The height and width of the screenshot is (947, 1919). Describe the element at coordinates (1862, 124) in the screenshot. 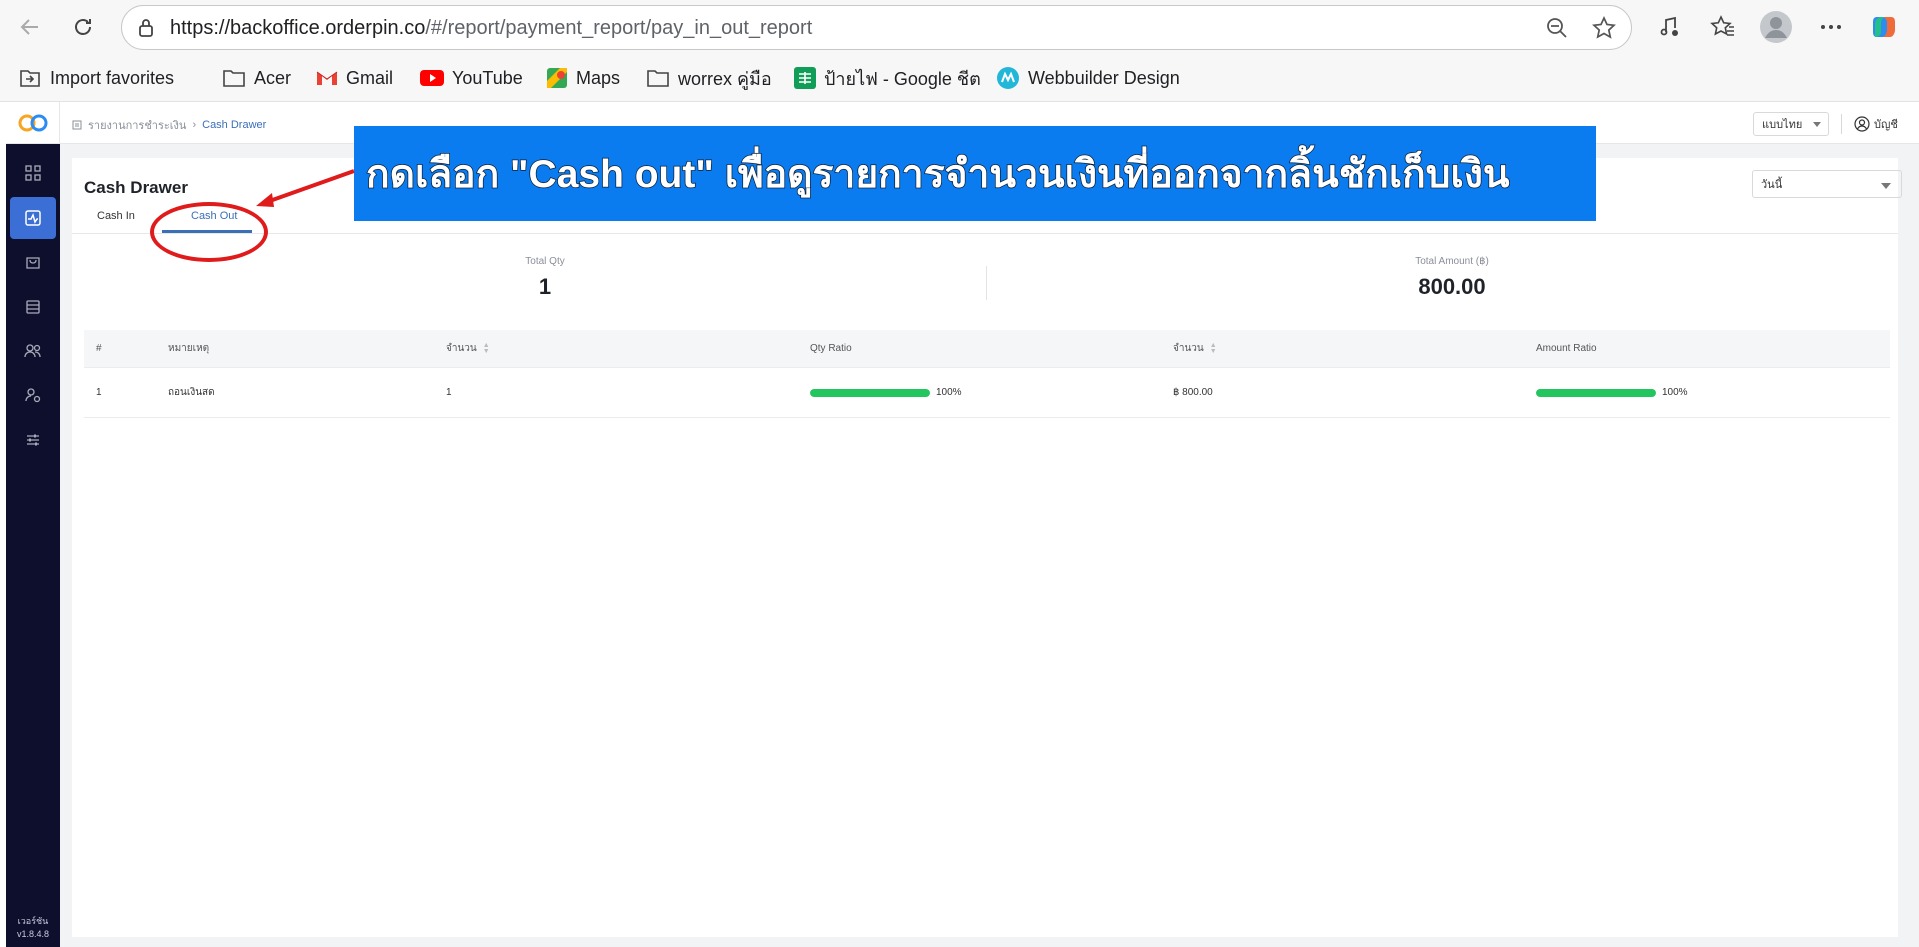

I see `user-circle-icon` at that location.